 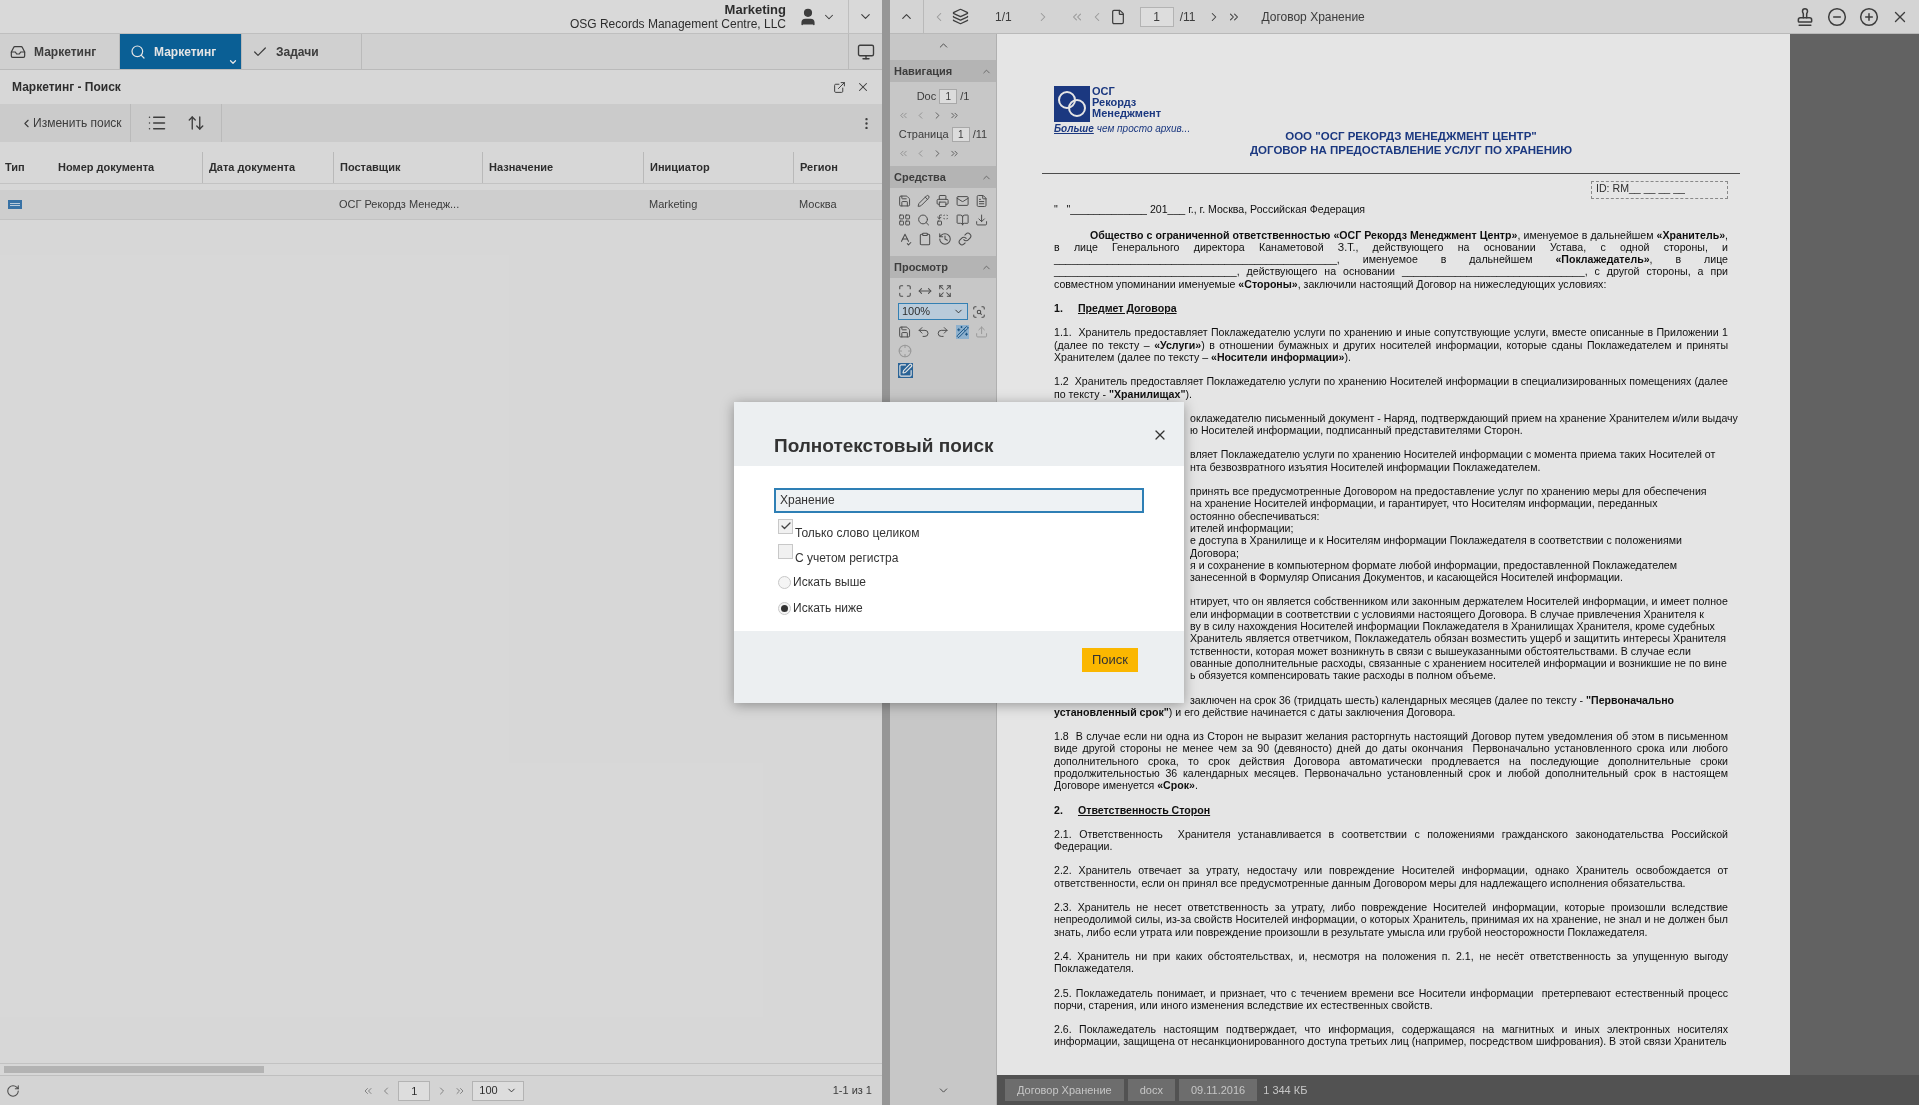 What do you see at coordinates (1365, 467) in the screenshot?
I see `document-text: нта безвозвратного изъятия Носителей информации Поклажедателем.` at bounding box center [1365, 467].